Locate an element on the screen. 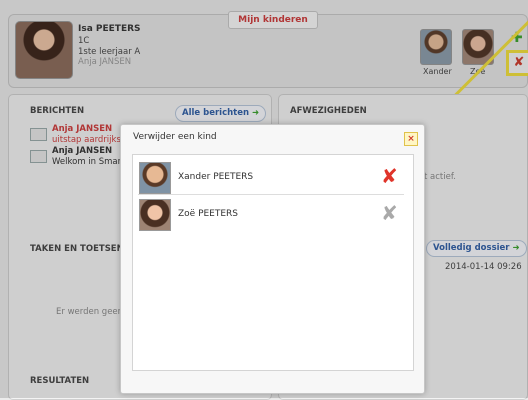 Image resolution: width=528 pixels, height=400 pixels. child-row-name: Xander PEETERS is located at coordinates (216, 177).